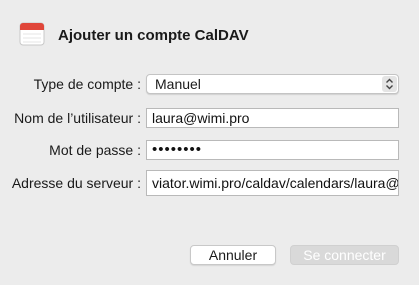 The width and height of the screenshot is (419, 285). What do you see at coordinates (153, 35) in the screenshot?
I see `dialog-title: Ajouter un compte CalDAV` at bounding box center [153, 35].